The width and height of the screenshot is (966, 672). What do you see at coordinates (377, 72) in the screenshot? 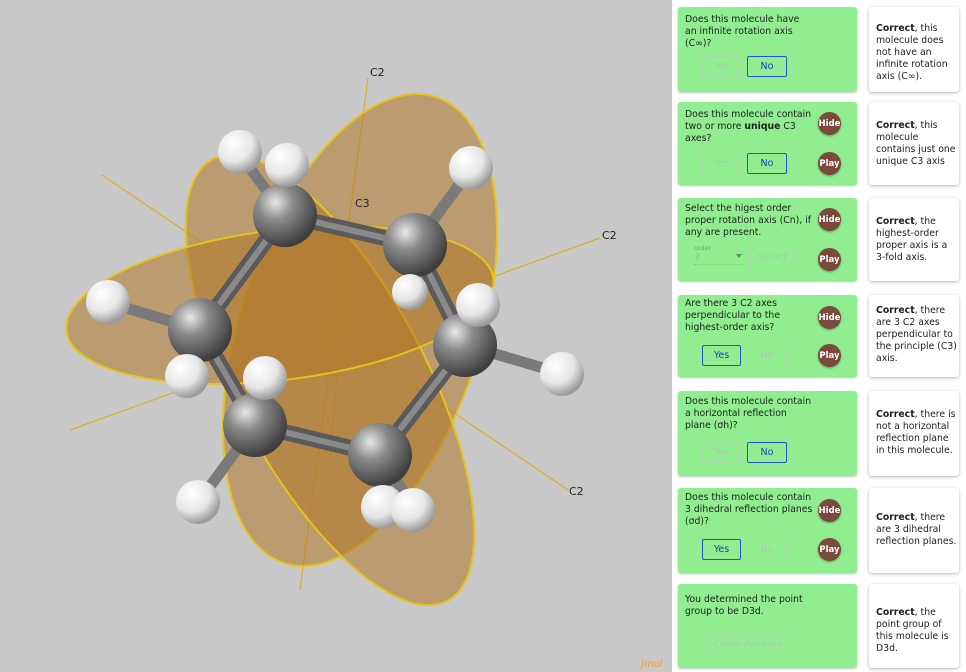
I see `c2-axis-label-top: C2` at bounding box center [377, 72].